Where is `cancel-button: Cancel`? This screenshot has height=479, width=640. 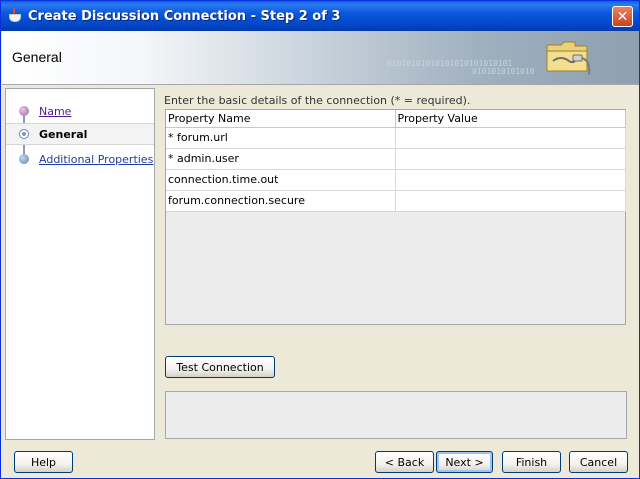 cancel-button: Cancel is located at coordinates (598, 462).